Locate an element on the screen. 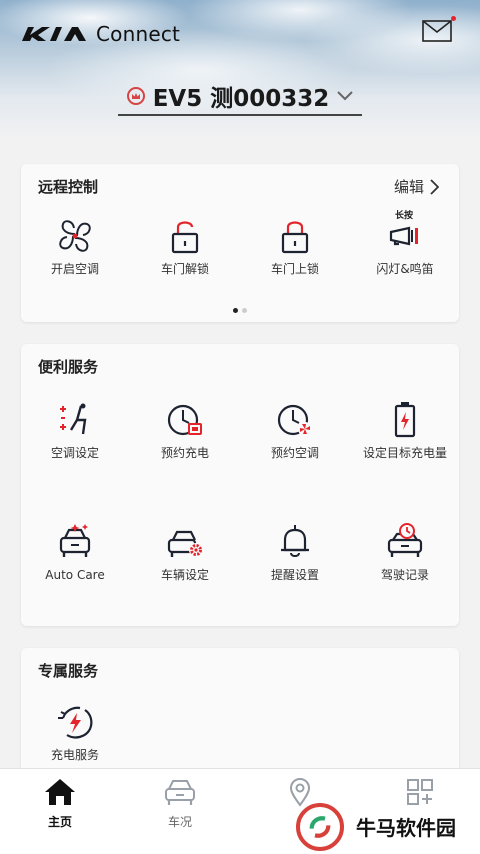 The image size is (480, 854). convenience-title: 便利服务 is located at coordinates (68, 367).